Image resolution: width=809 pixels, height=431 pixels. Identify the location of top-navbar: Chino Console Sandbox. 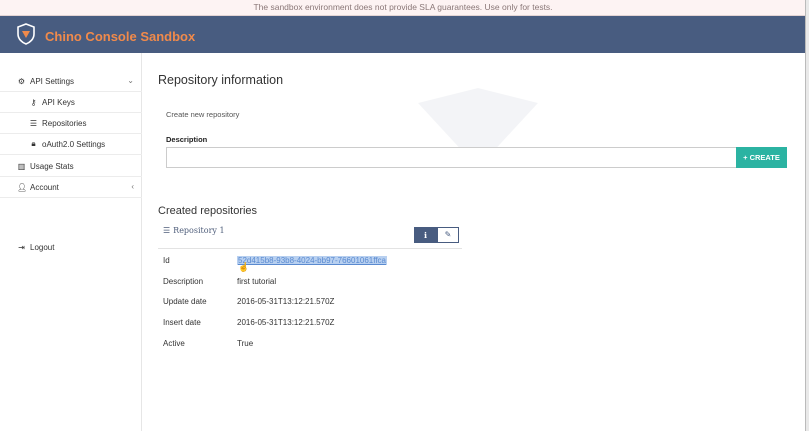
(402, 34).